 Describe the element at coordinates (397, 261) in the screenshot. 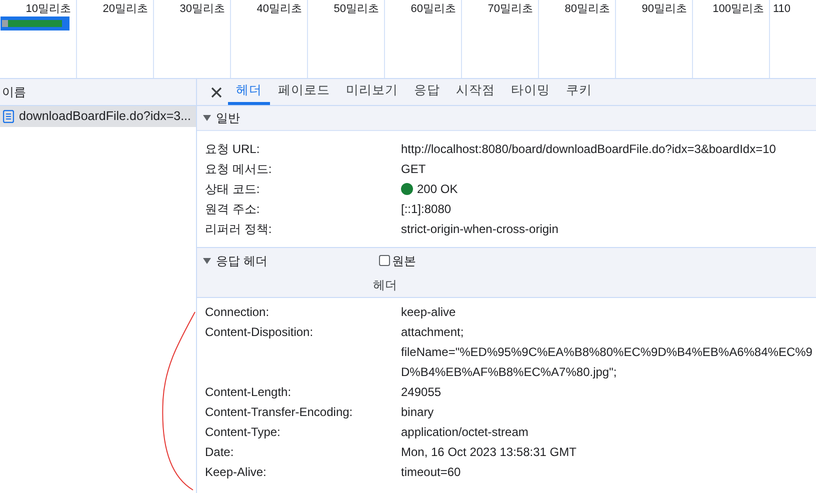

I see `raw-checkbox: 원본` at that location.